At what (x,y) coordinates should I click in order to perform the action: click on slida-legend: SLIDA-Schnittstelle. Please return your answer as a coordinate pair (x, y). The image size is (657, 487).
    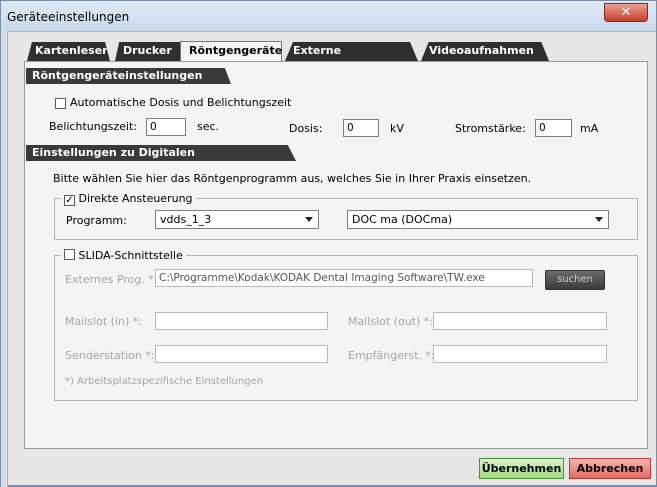
    Looking at the image, I should click on (123, 255).